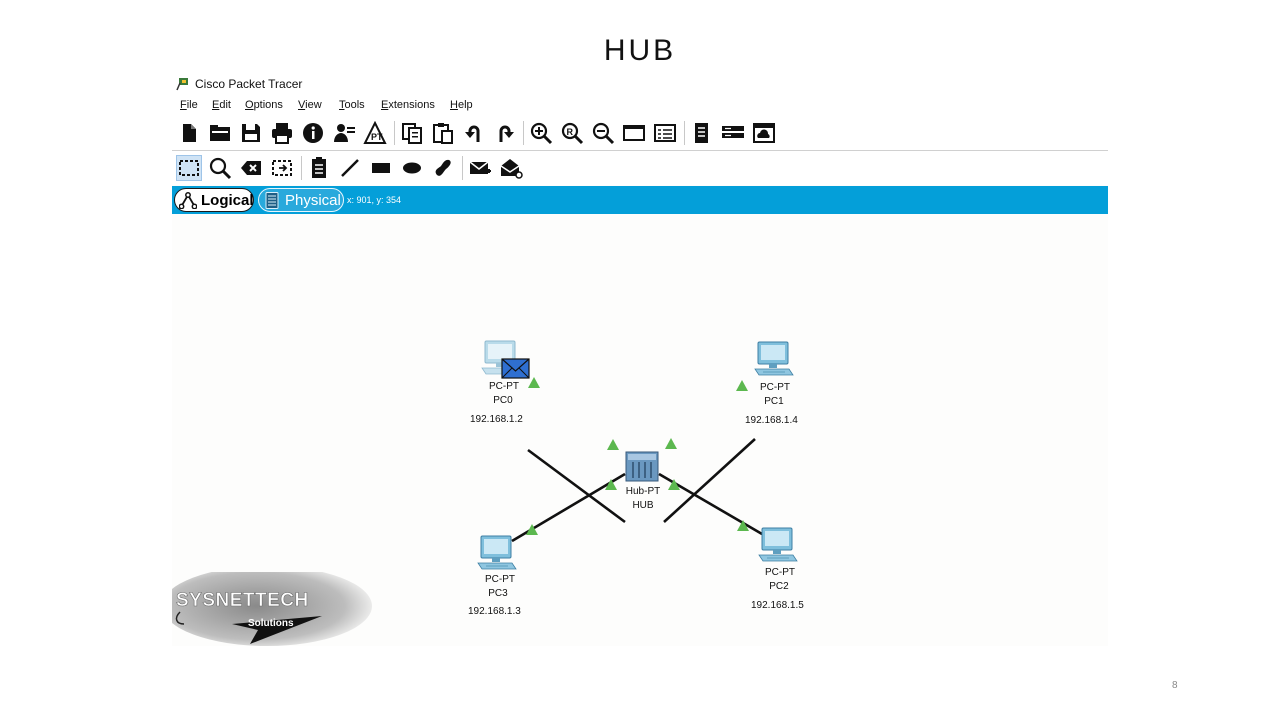 This screenshot has width=1280, height=720. I want to click on place-note-icon, so click(319, 168).